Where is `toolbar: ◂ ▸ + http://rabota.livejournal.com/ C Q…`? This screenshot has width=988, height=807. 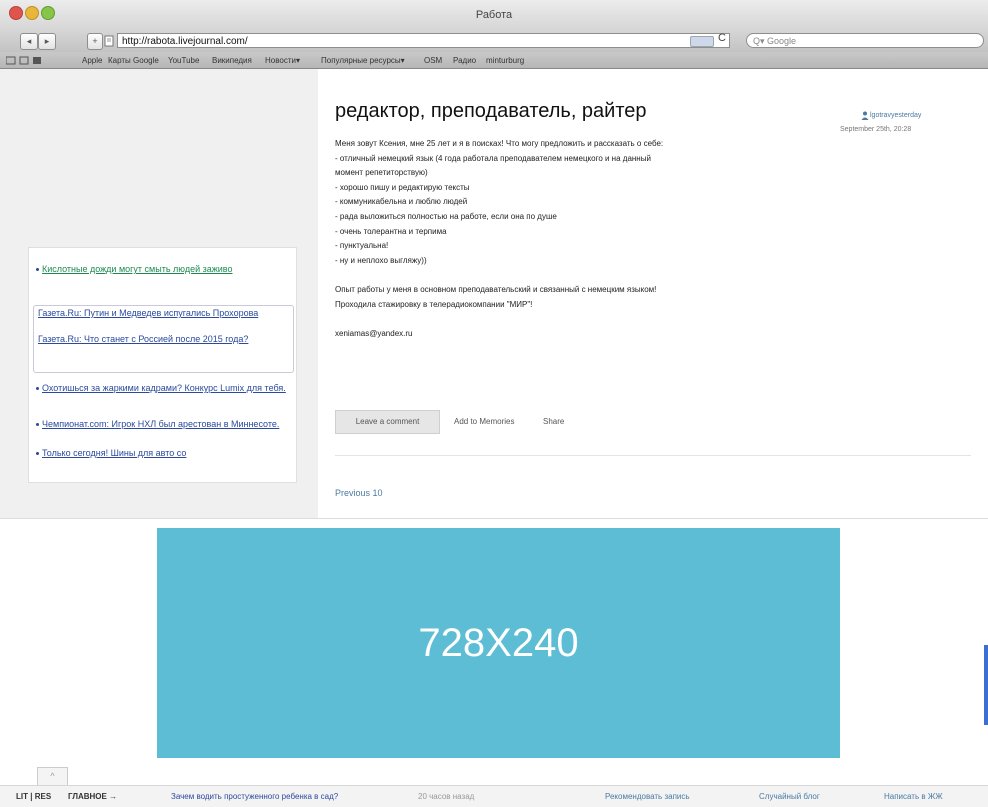 toolbar: ◂ ▸ + http://rabota.livejournal.com/ C Q… is located at coordinates (494, 41).